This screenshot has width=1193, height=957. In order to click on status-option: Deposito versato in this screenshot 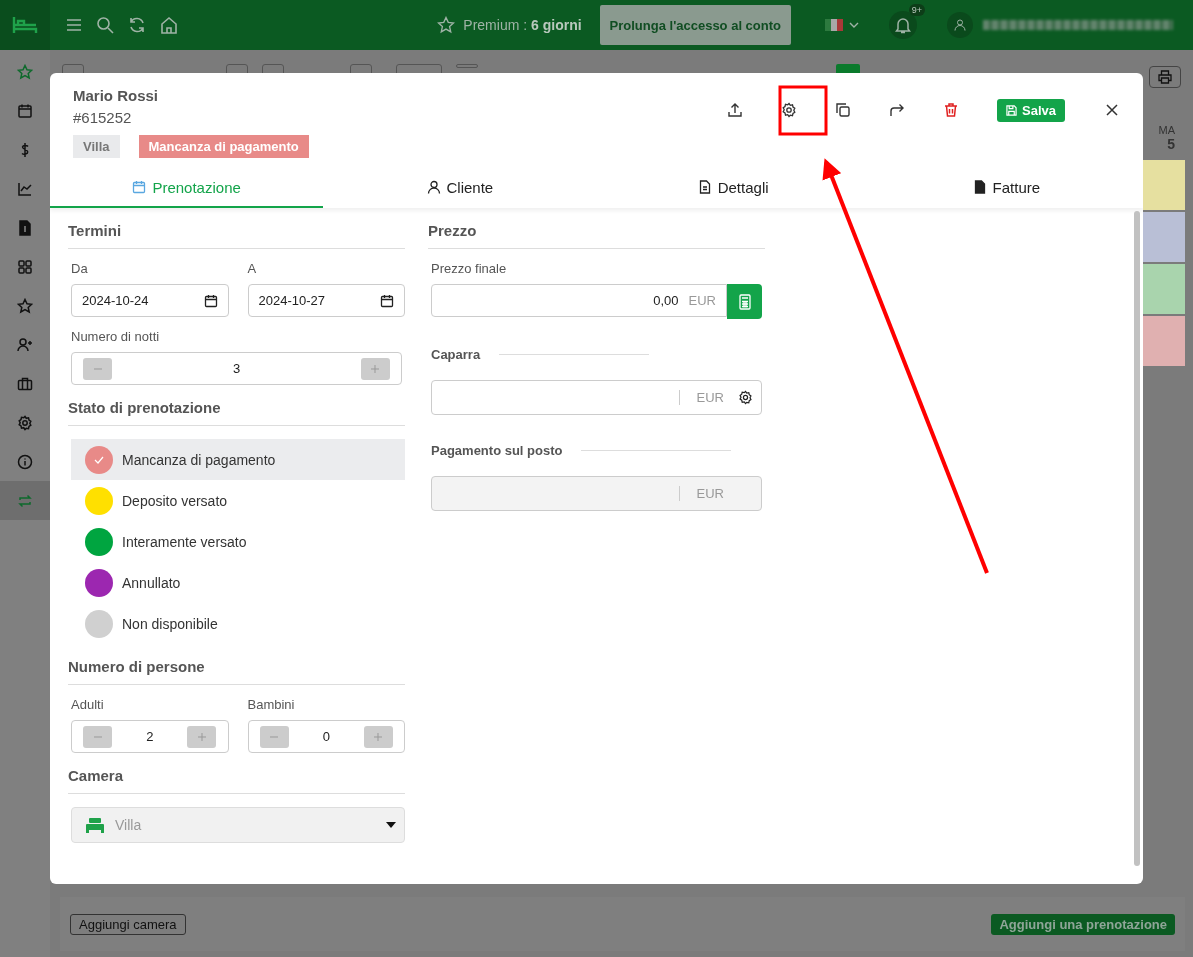, I will do `click(238, 500)`.